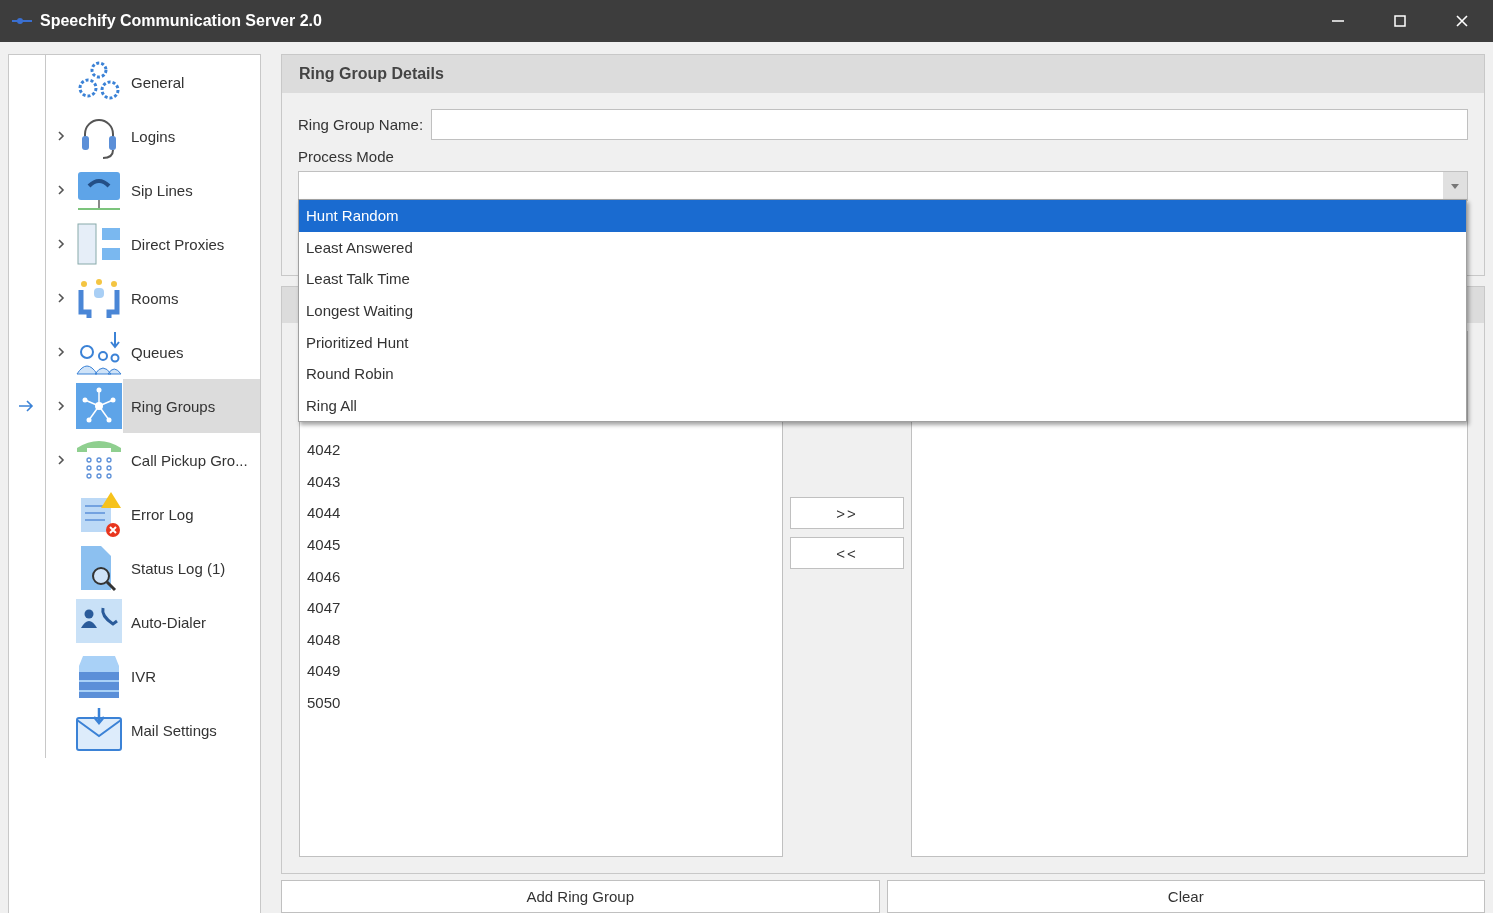 The width and height of the screenshot is (1493, 913). I want to click on nav-item: Logins, so click(153, 136).